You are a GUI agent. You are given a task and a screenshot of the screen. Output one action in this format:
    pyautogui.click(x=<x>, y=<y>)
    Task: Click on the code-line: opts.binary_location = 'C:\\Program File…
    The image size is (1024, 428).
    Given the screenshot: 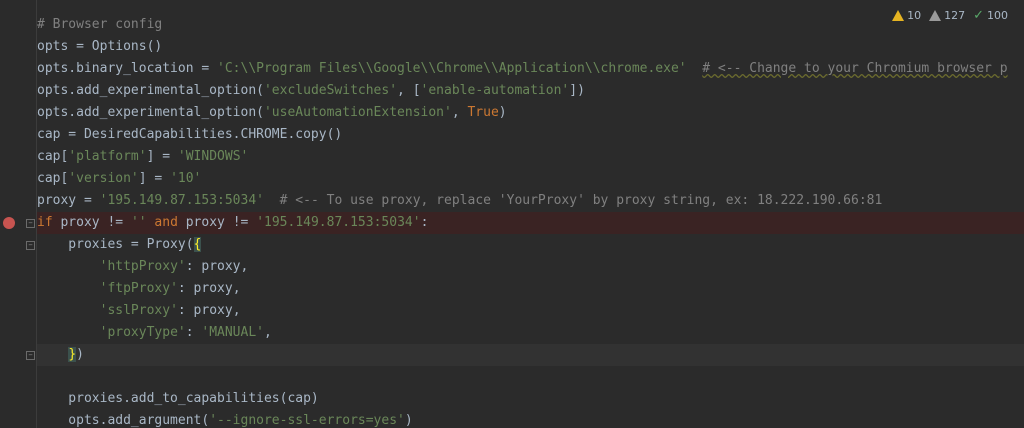 What is the action you would take?
    pyautogui.click(x=530, y=69)
    